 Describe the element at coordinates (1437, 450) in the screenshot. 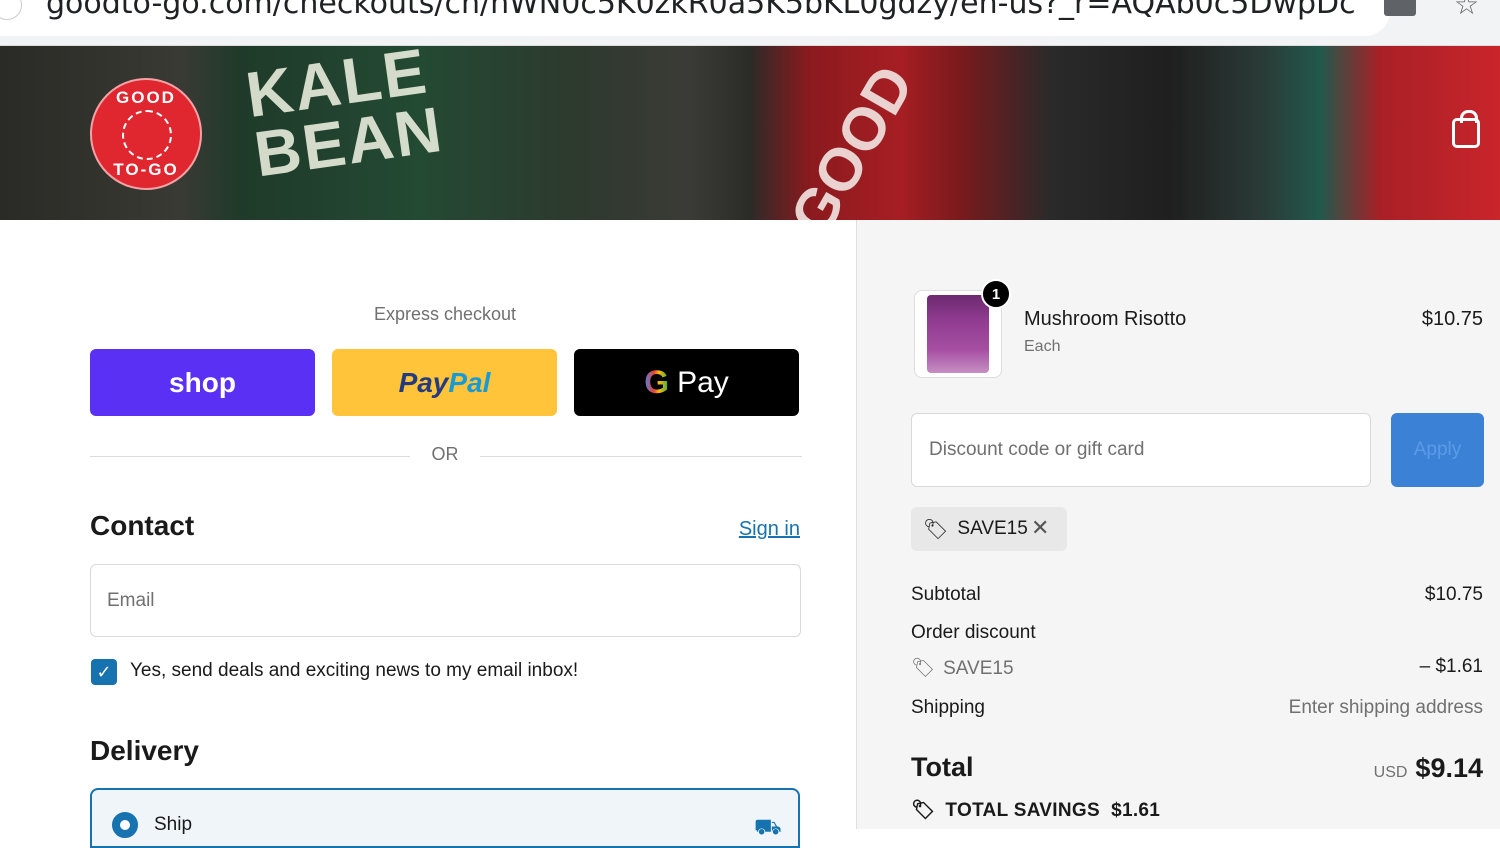

I see `apply-discount-button: Apply` at that location.